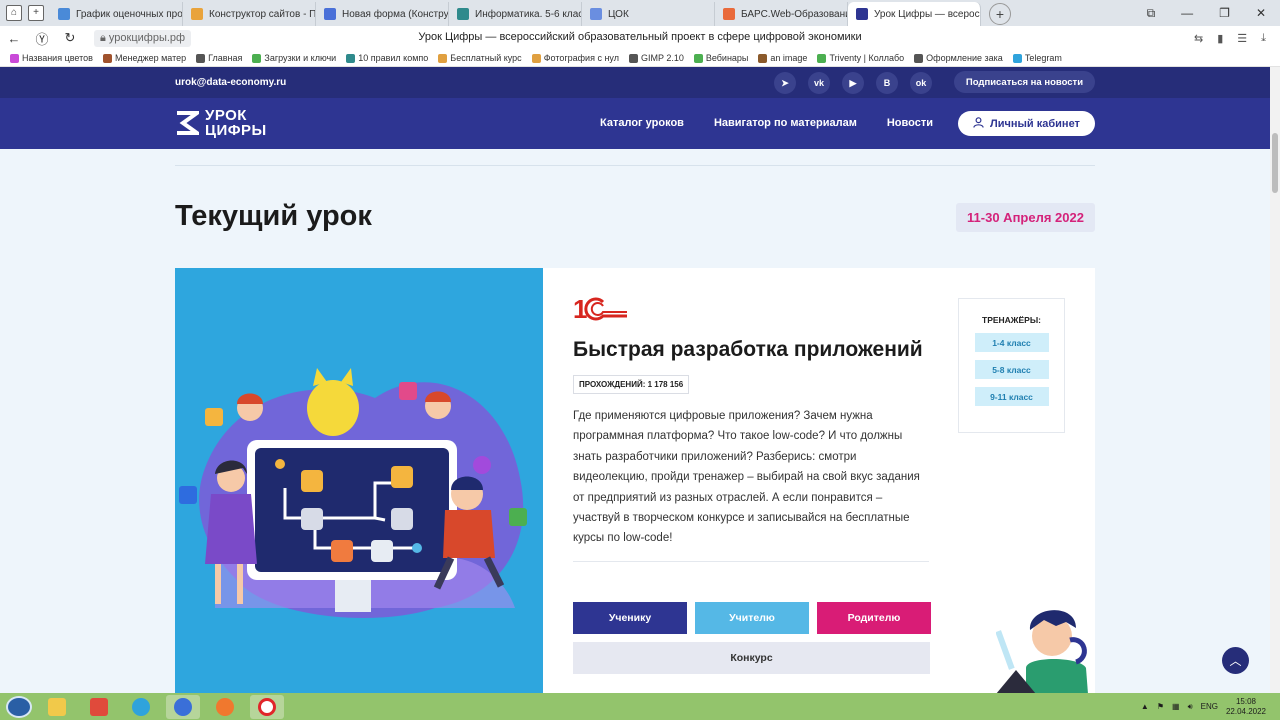 This screenshot has height=720, width=1280. What do you see at coordinates (751, 658) in the screenshot?
I see `contest-button: Конкурс` at bounding box center [751, 658].